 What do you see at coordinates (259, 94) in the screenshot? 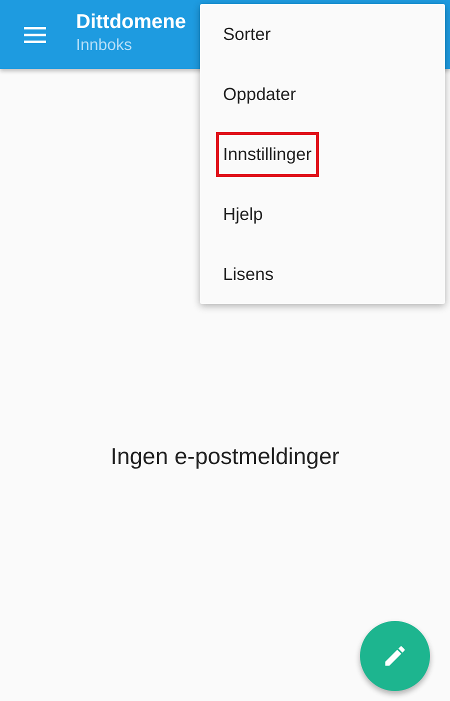
I see `menu-item: Oppdater` at bounding box center [259, 94].